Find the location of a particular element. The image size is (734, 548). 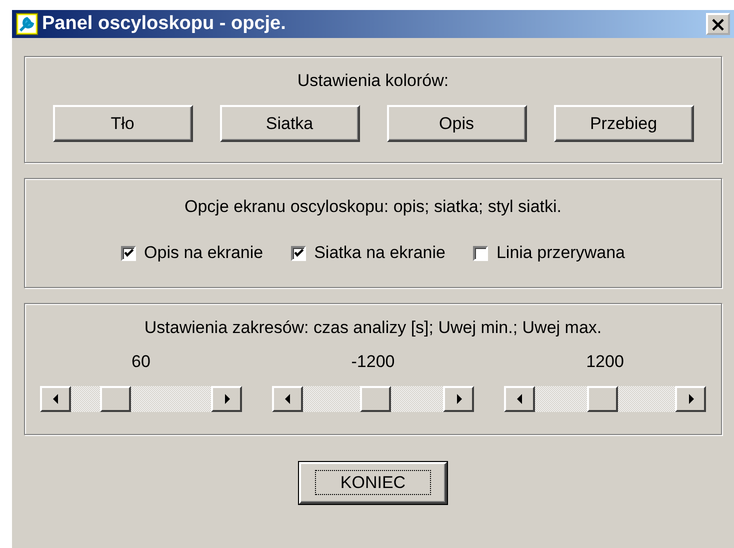

close-button: × is located at coordinates (718, 24).